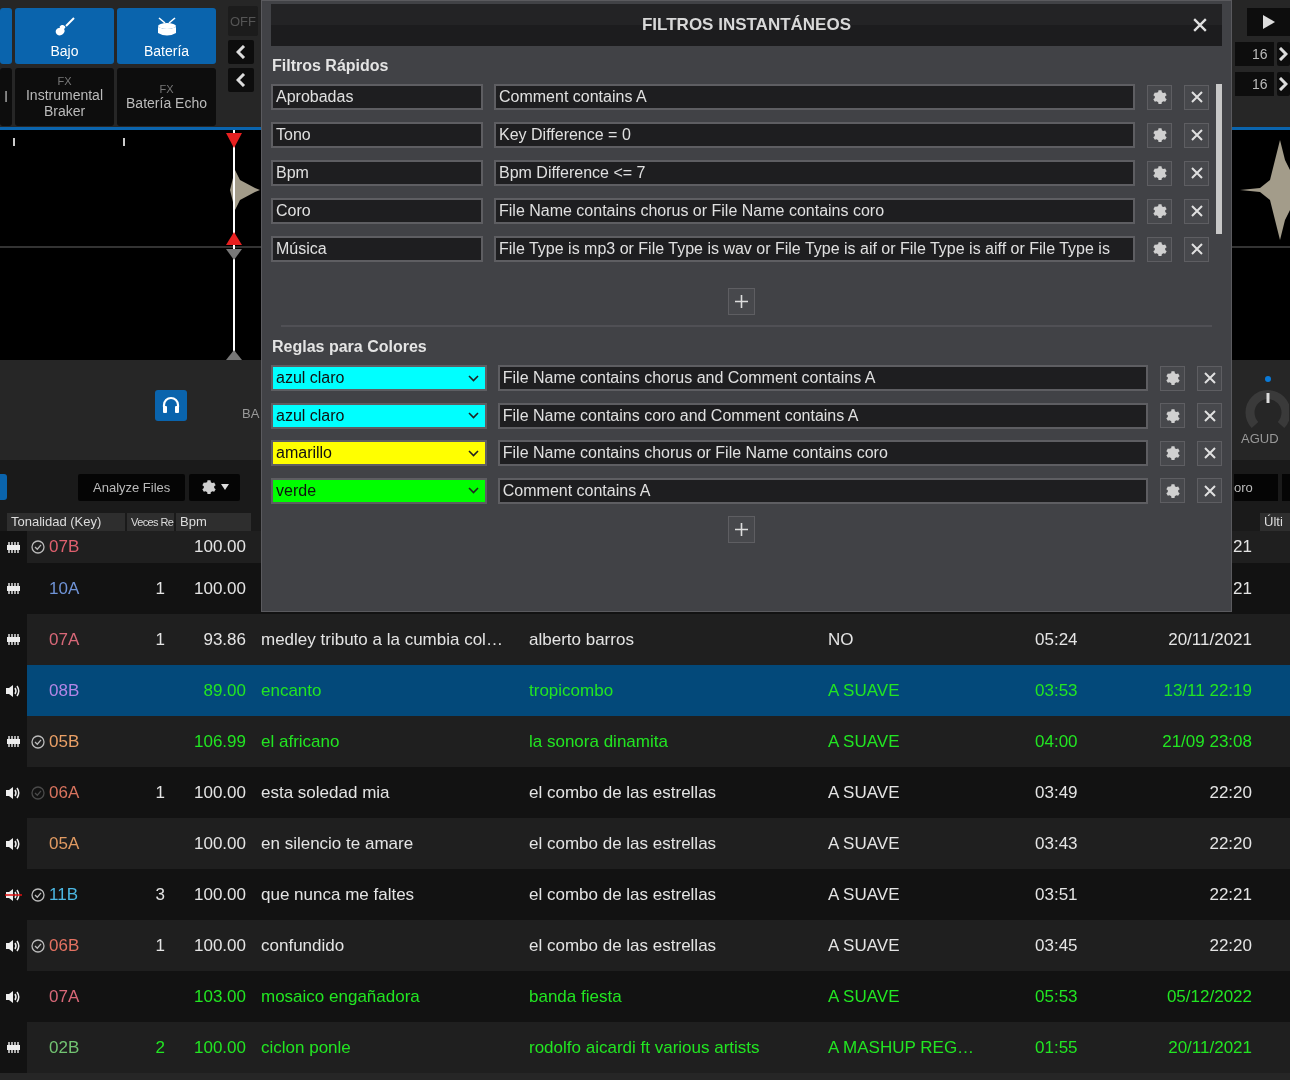  I want to click on play-button, so click(1268, 22).